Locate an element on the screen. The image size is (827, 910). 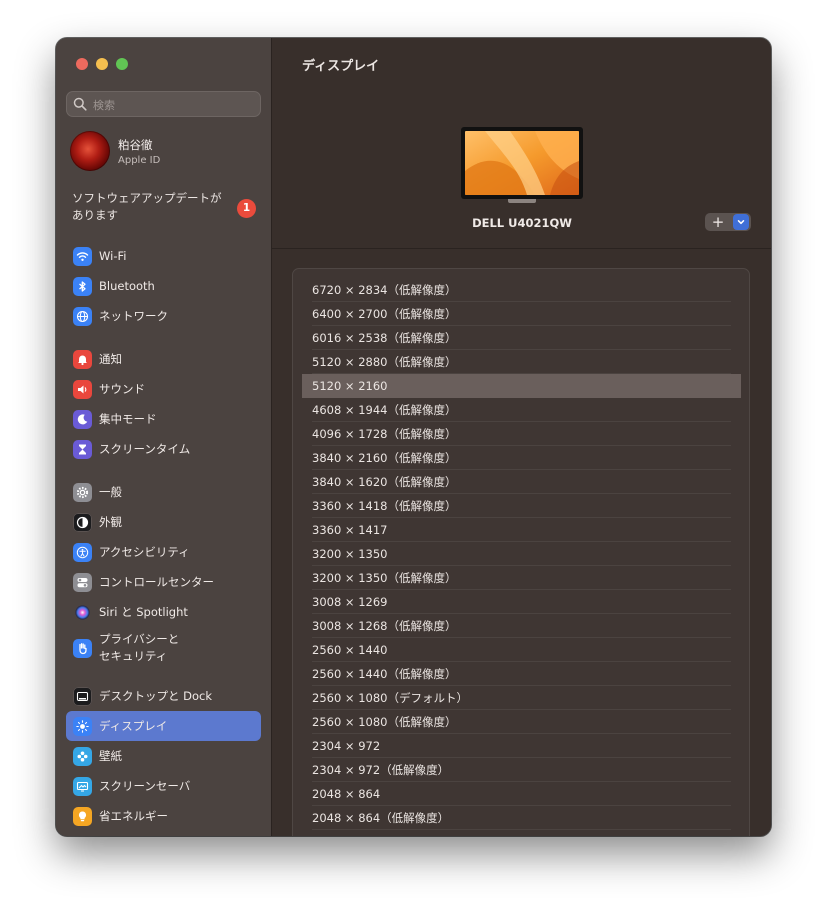
sidebar-item-sun: ディスプレイ is located at coordinates (163, 726).